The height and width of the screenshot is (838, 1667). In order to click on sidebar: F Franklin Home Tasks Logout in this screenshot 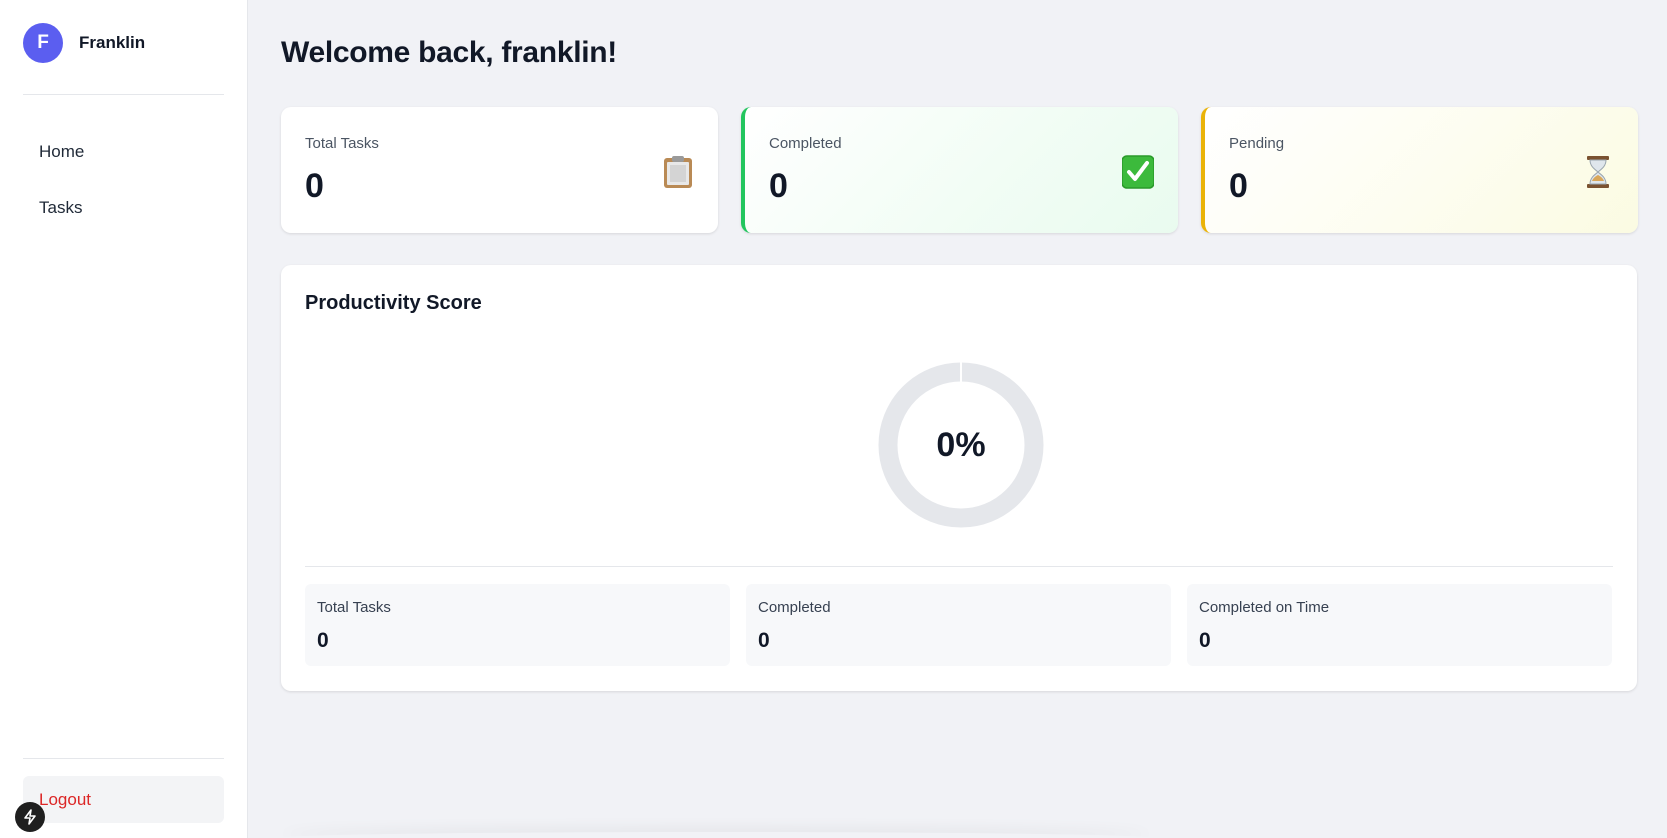, I will do `click(124, 419)`.